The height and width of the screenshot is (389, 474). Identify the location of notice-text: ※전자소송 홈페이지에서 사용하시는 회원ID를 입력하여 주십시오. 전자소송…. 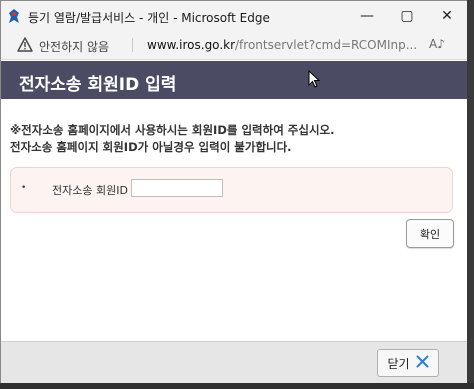
(172, 139).